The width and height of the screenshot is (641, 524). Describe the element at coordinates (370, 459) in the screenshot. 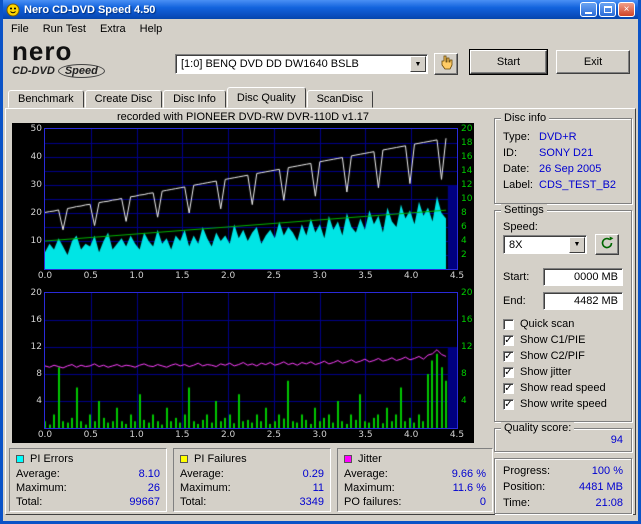

I see `jitter-title: Jitter` at that location.